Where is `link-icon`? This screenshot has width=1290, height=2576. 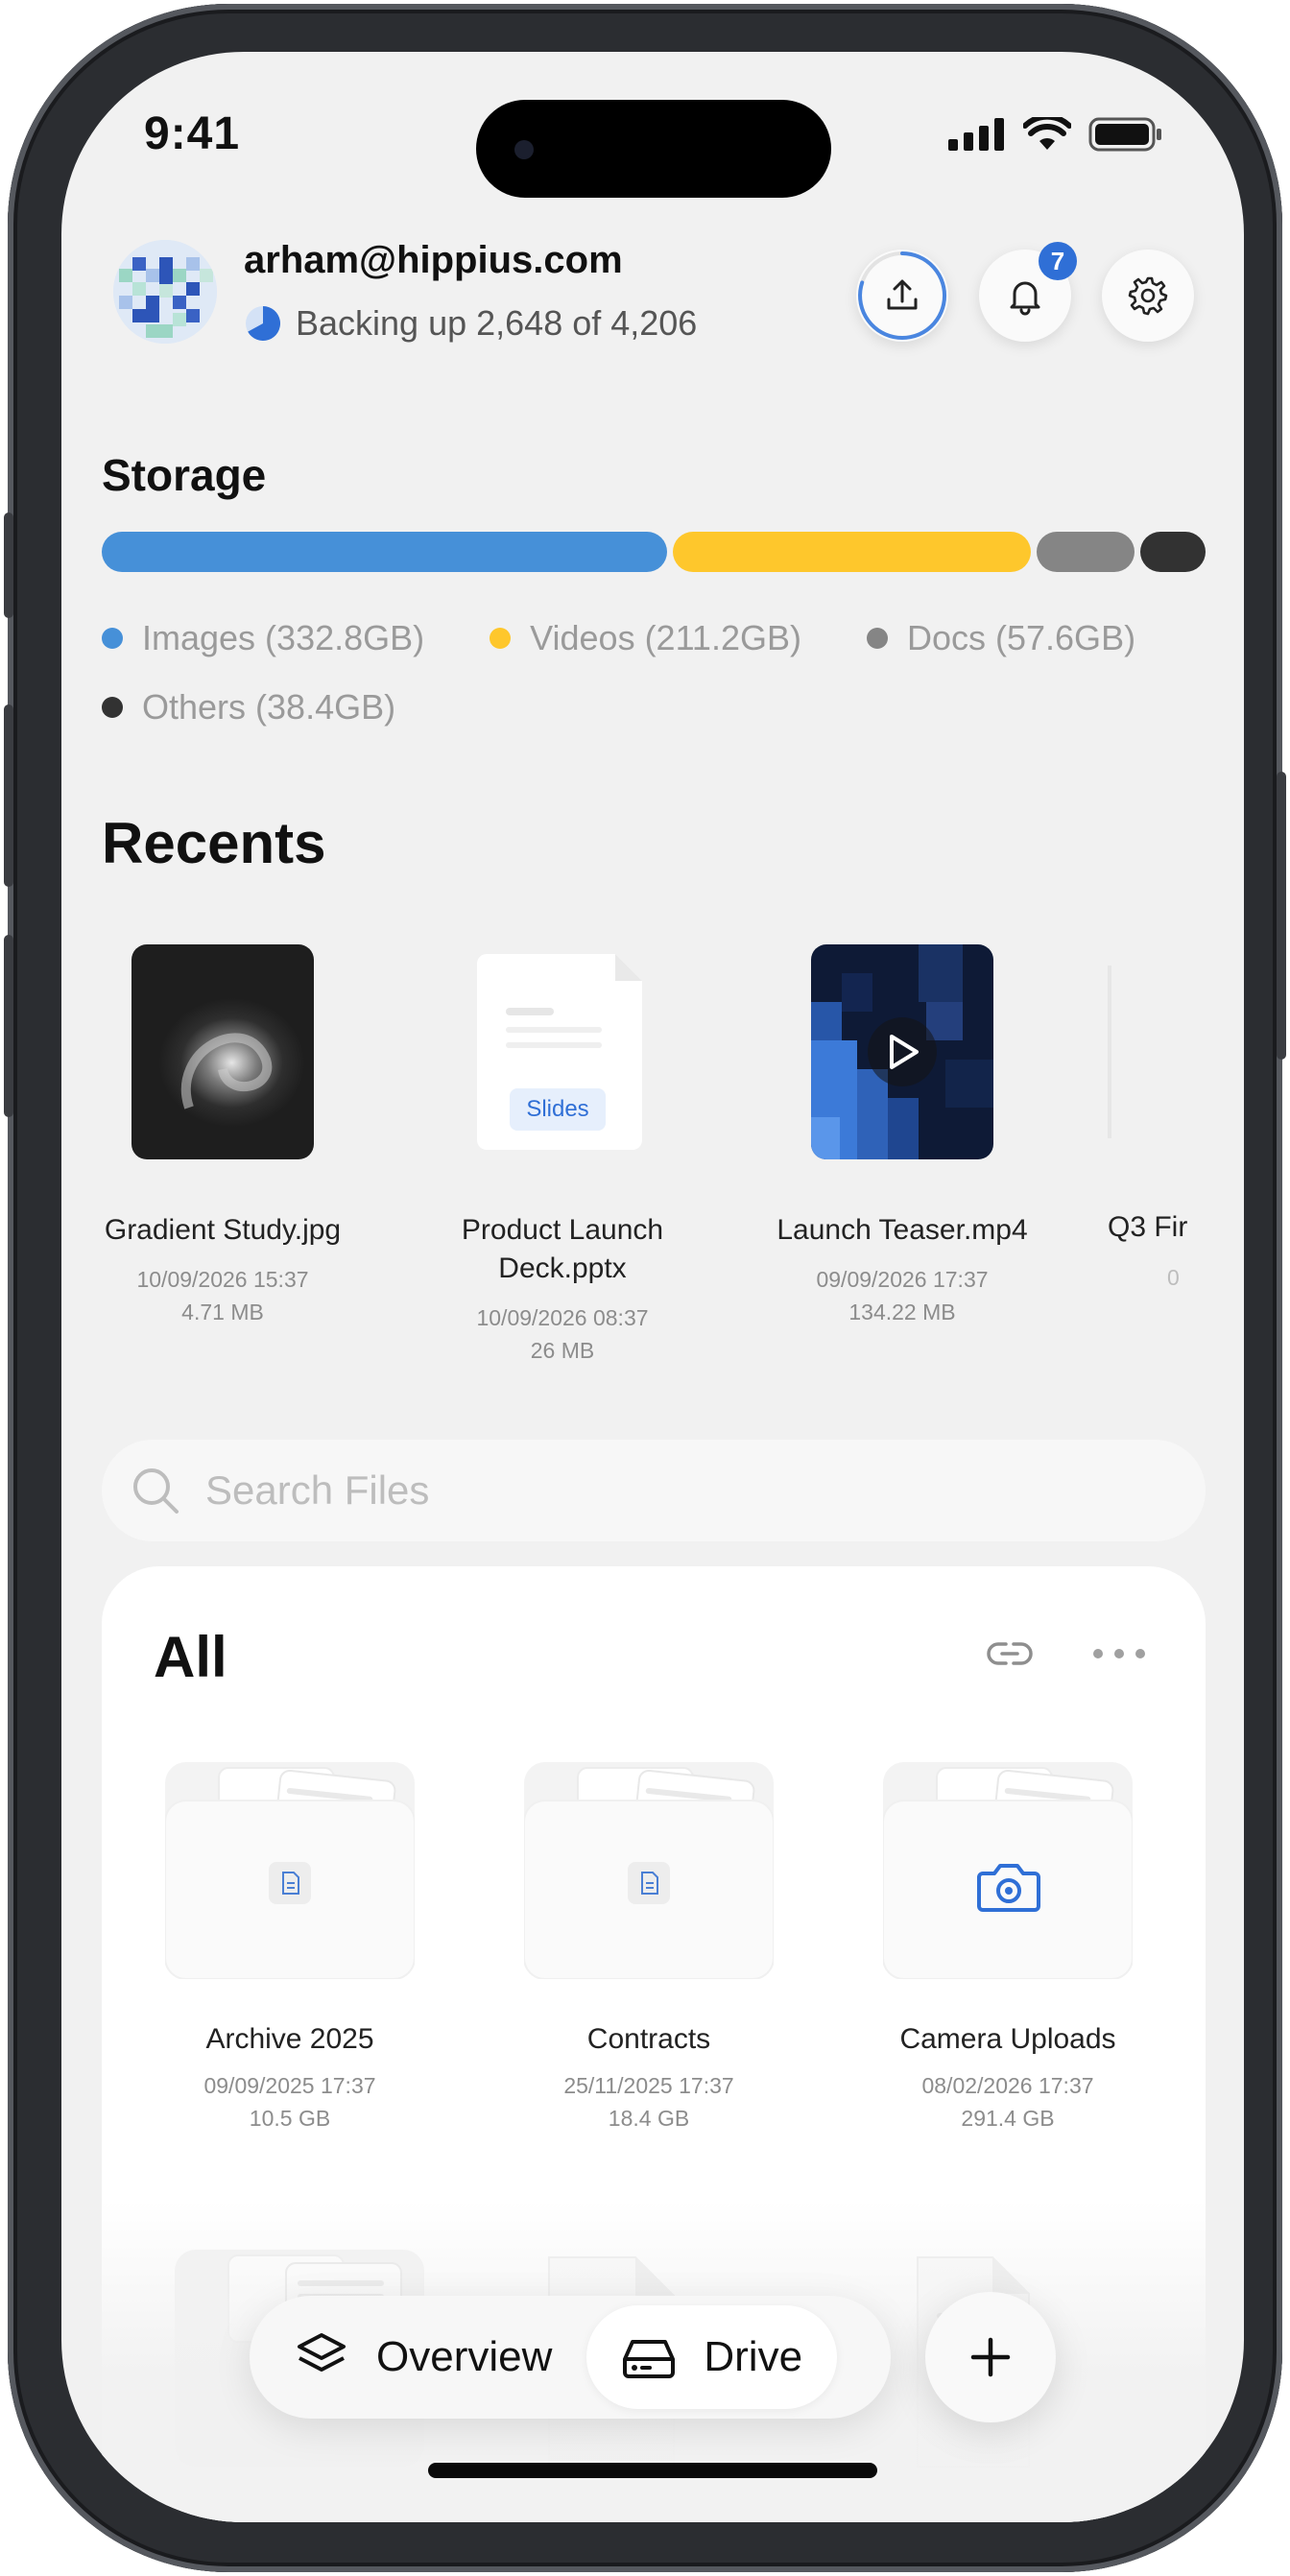
link-icon is located at coordinates (1010, 1653).